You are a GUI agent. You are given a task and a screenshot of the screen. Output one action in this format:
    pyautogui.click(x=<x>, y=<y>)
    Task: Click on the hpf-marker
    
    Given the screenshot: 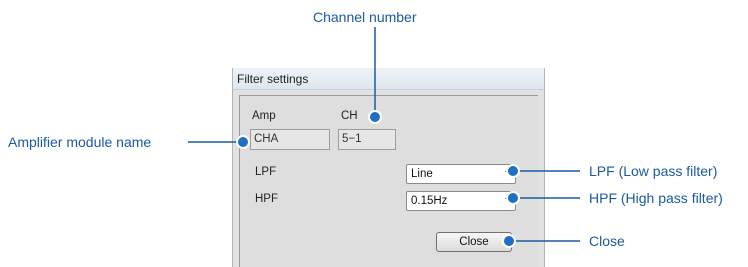 What is the action you would take?
    pyautogui.click(x=513, y=198)
    